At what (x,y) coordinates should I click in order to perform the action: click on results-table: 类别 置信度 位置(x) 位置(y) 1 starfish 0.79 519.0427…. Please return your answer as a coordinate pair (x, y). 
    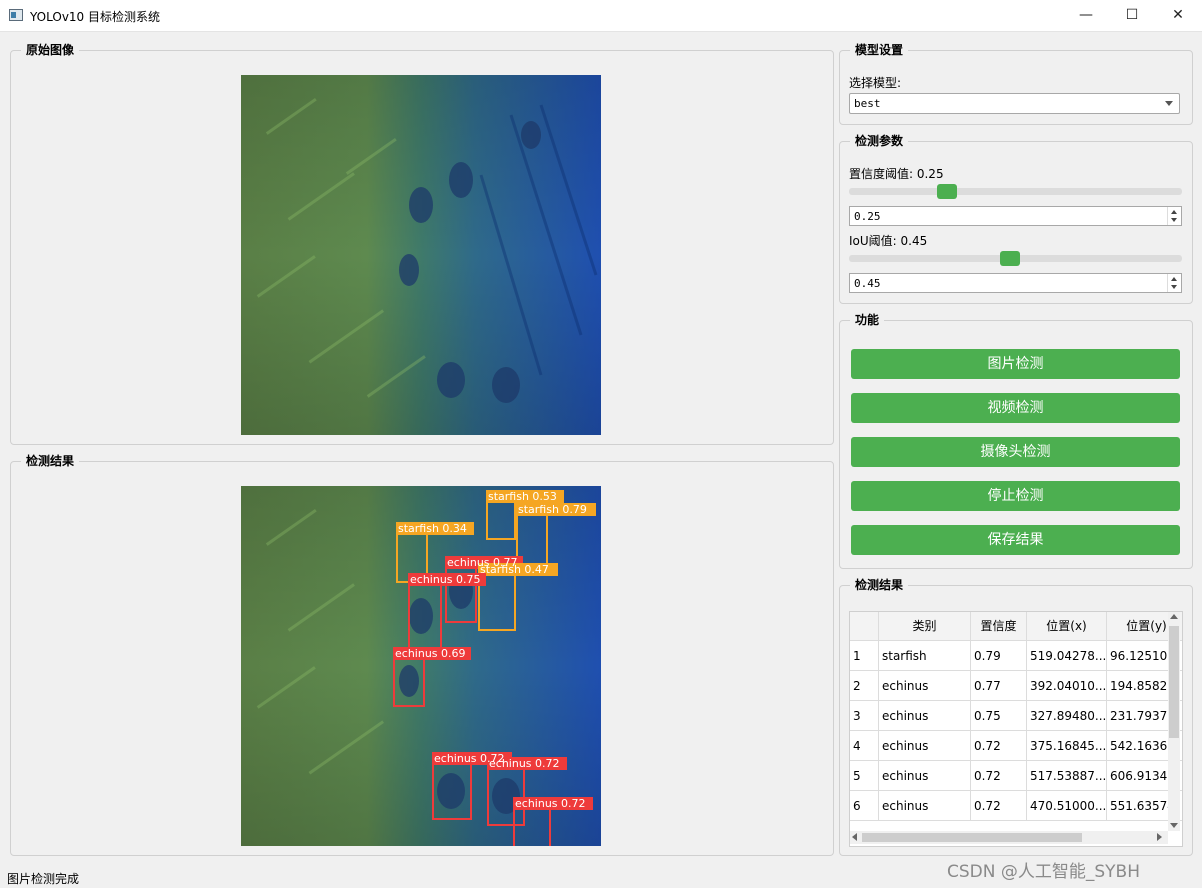
    Looking at the image, I should click on (1016, 729).